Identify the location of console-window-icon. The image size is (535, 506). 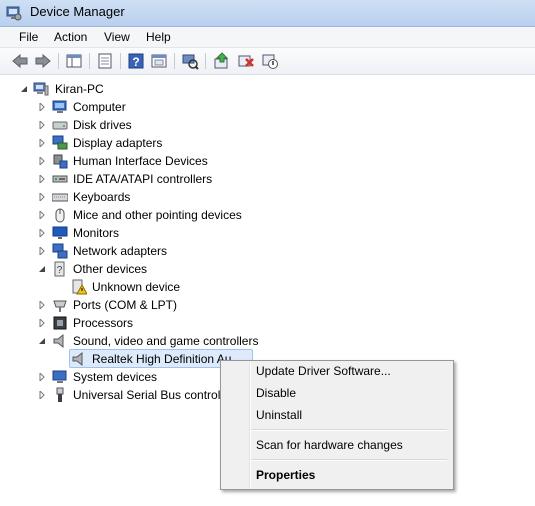
(159, 61).